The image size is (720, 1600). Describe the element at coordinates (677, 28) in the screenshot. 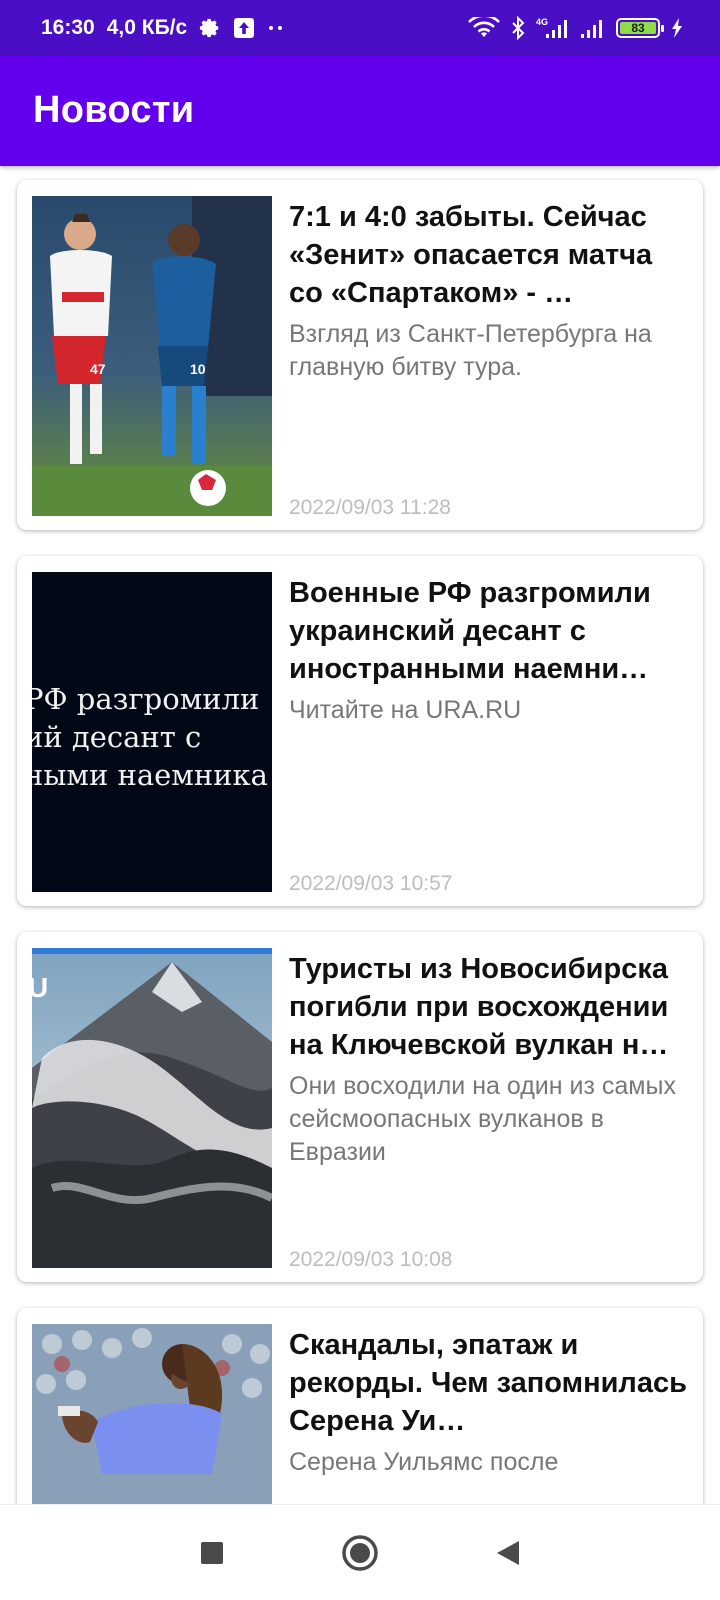

I see `charging-icon` at that location.